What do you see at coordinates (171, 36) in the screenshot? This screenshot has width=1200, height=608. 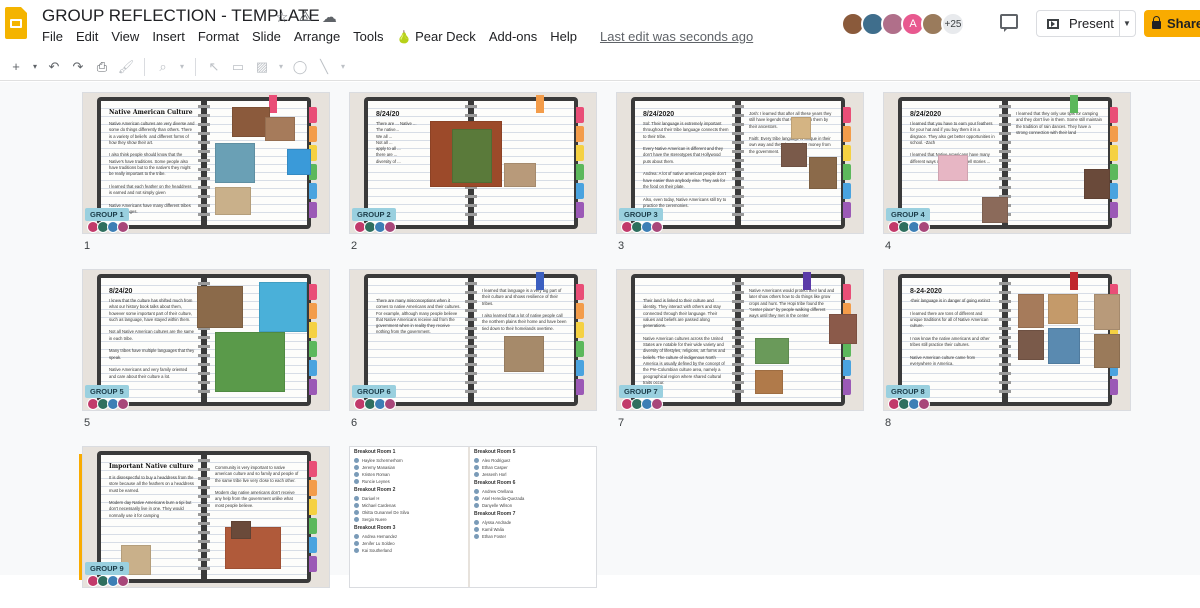 I see `menu-insert: Insert` at bounding box center [171, 36].